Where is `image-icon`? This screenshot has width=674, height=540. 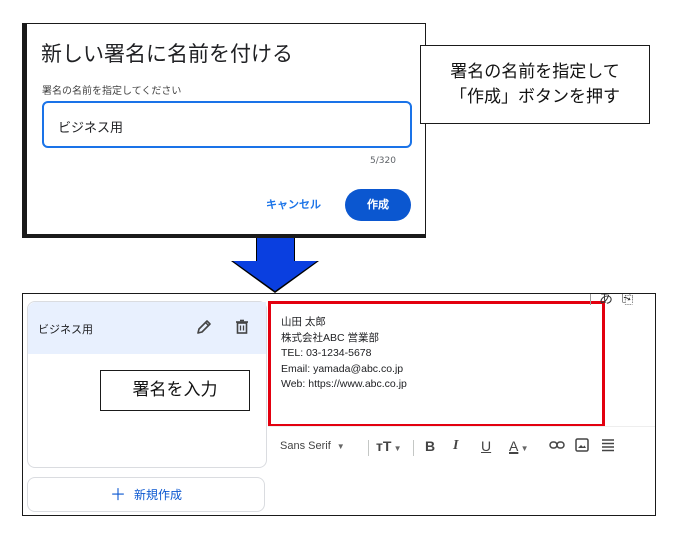 image-icon is located at coordinates (582, 446).